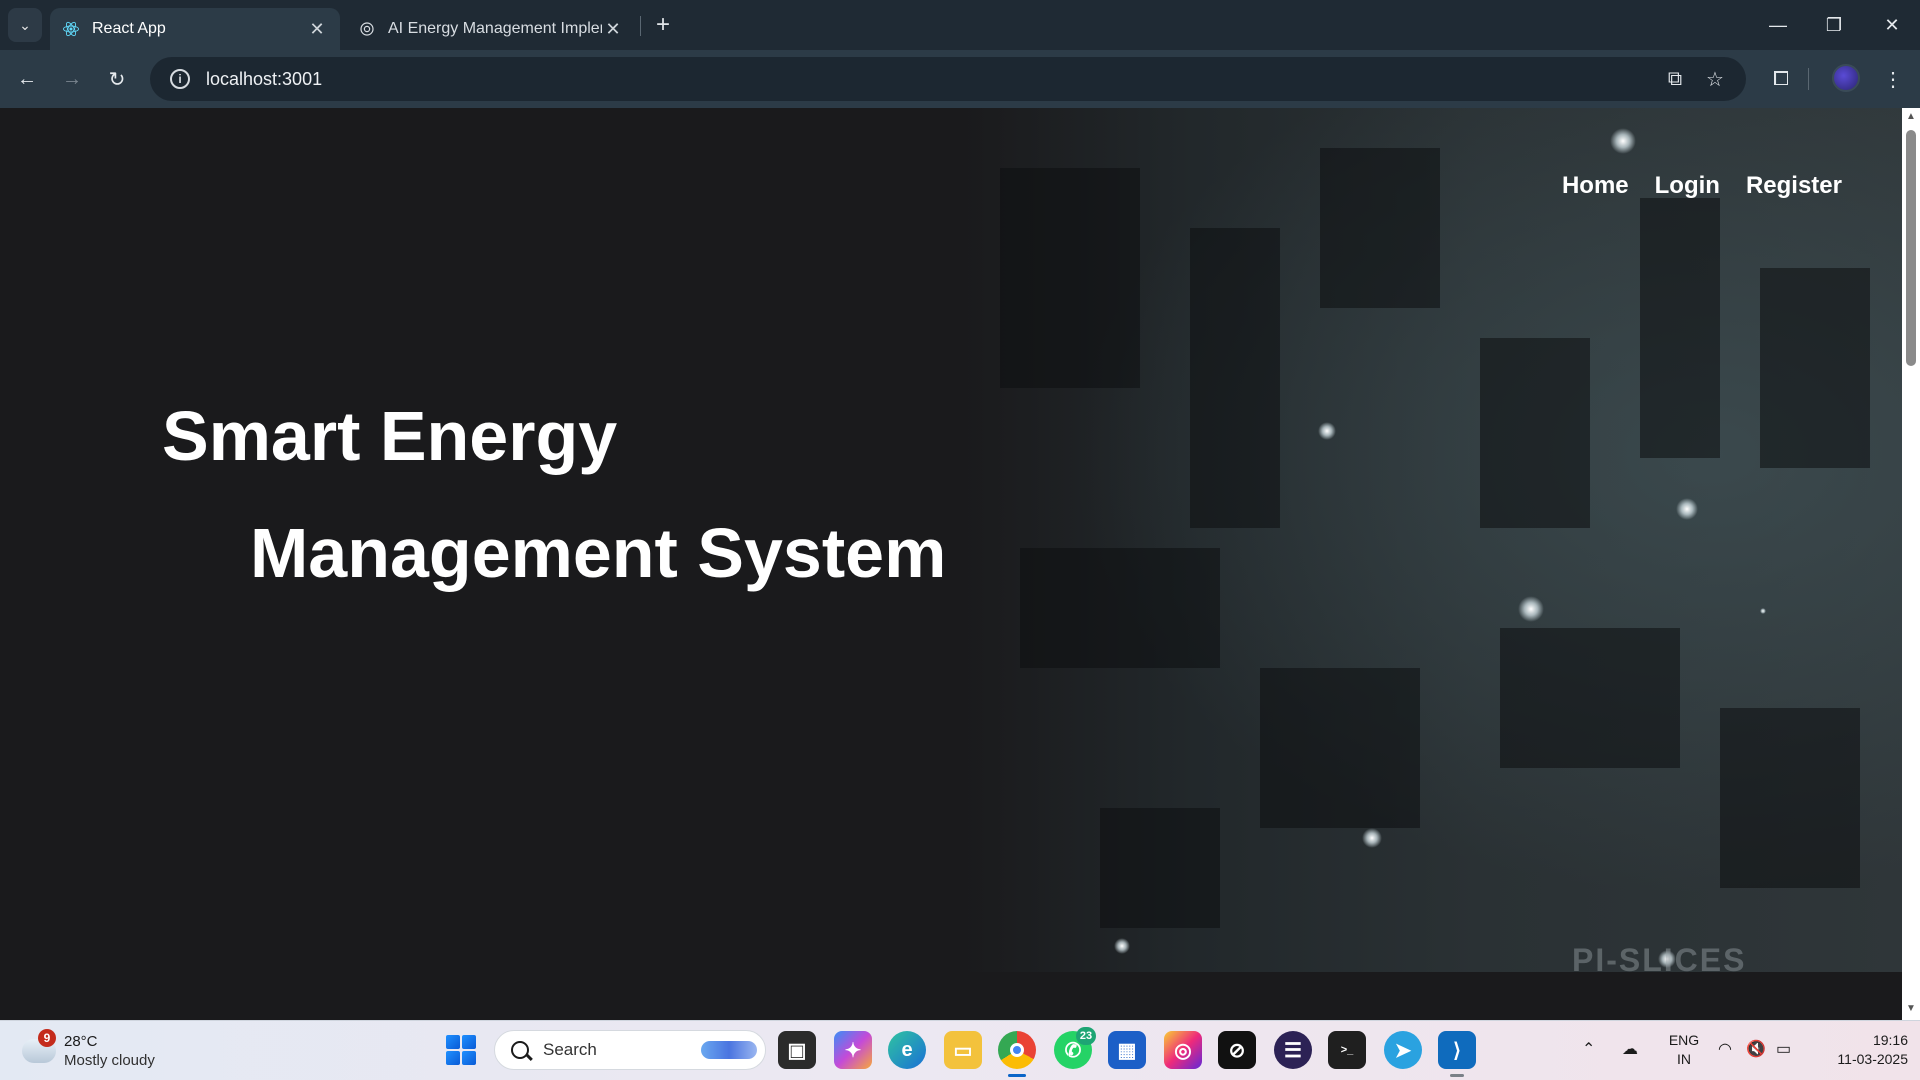  What do you see at coordinates (1911, 117) in the screenshot?
I see `scroll-up-arrow-icon: ▲` at bounding box center [1911, 117].